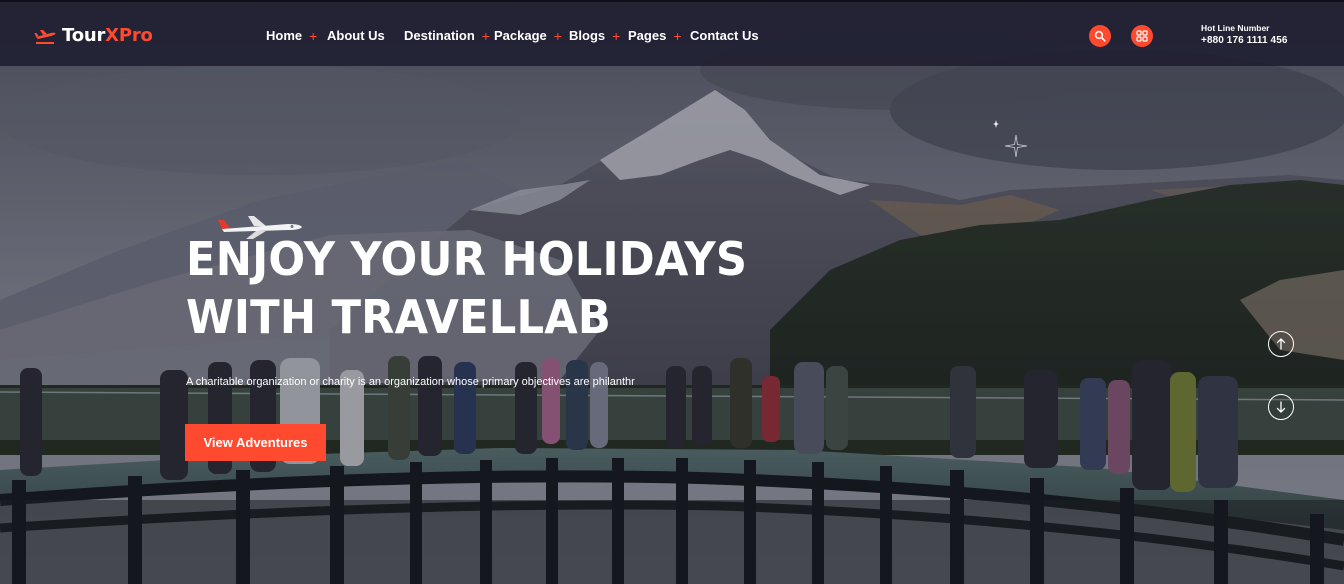 The height and width of the screenshot is (584, 1344). What do you see at coordinates (129, 35) in the screenshot?
I see `brand-name-accent: XPro` at bounding box center [129, 35].